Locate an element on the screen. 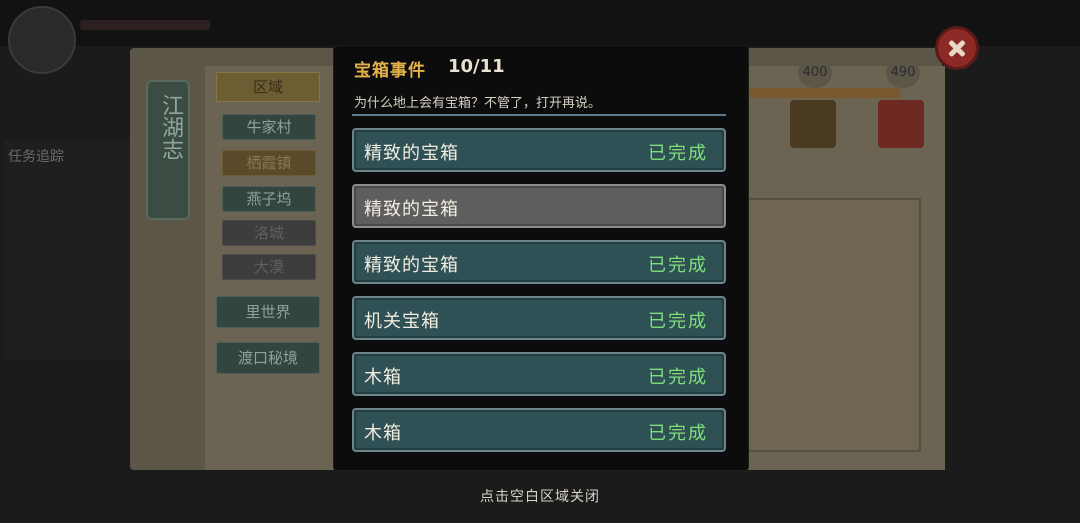 The image size is (1080, 523). region-item-0: 牛家村 is located at coordinates (269, 127).